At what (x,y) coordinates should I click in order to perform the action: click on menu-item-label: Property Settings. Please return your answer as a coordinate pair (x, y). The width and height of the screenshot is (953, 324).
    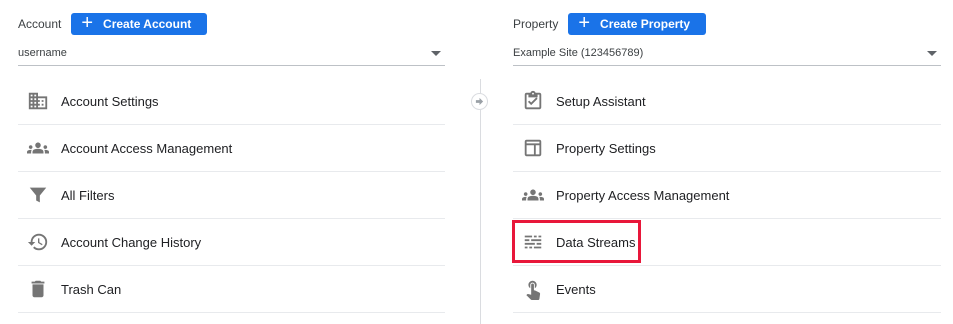
    Looking at the image, I should click on (606, 148).